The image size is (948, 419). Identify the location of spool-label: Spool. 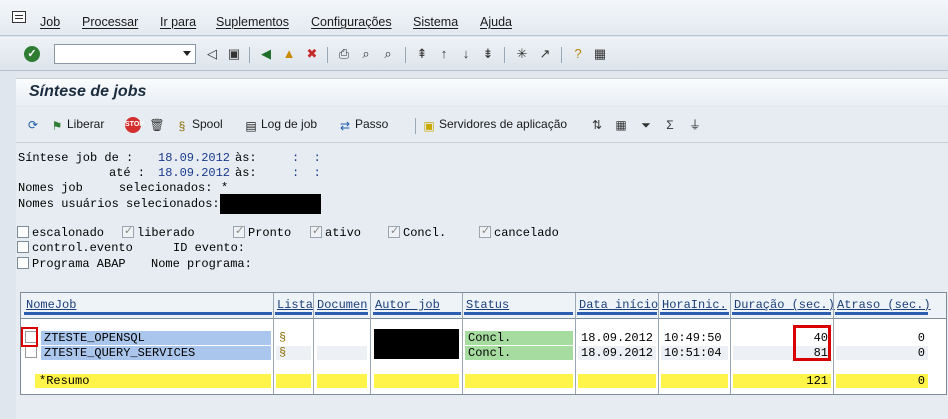
(207, 124).